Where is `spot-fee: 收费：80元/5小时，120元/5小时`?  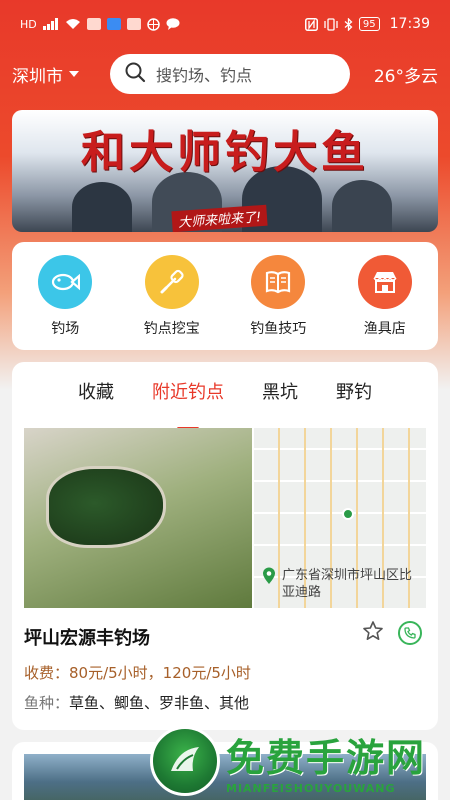 spot-fee: 收费：80元/5小时，120元/5小时 is located at coordinates (137, 673).